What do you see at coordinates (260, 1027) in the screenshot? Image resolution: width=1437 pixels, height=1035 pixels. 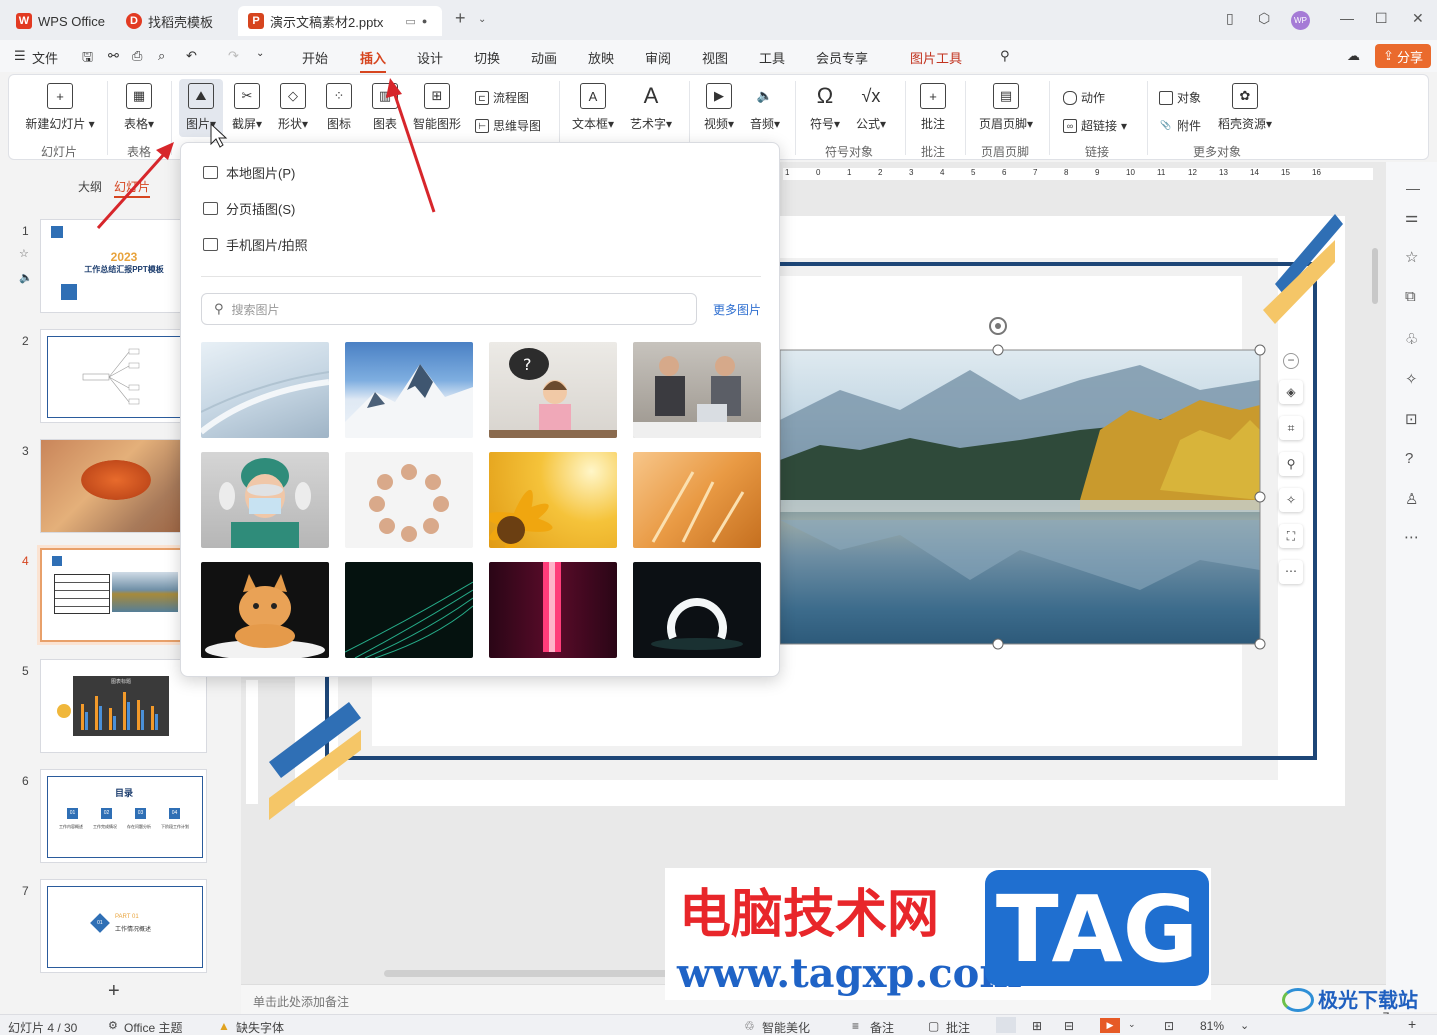 I see `missing-font: 缺失字体` at bounding box center [260, 1027].